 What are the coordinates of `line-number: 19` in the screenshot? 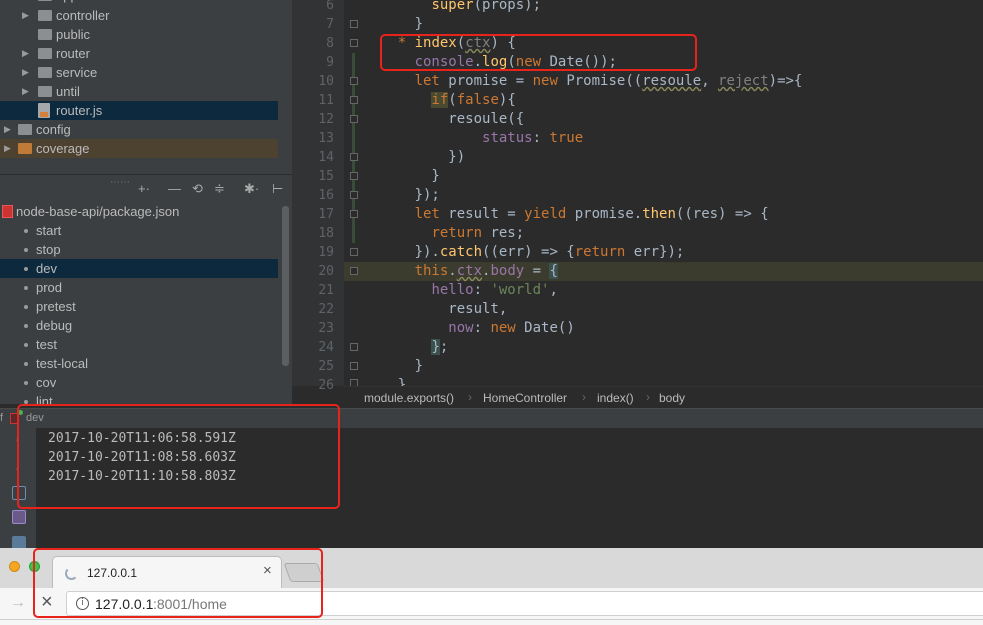 It's located at (326, 252).